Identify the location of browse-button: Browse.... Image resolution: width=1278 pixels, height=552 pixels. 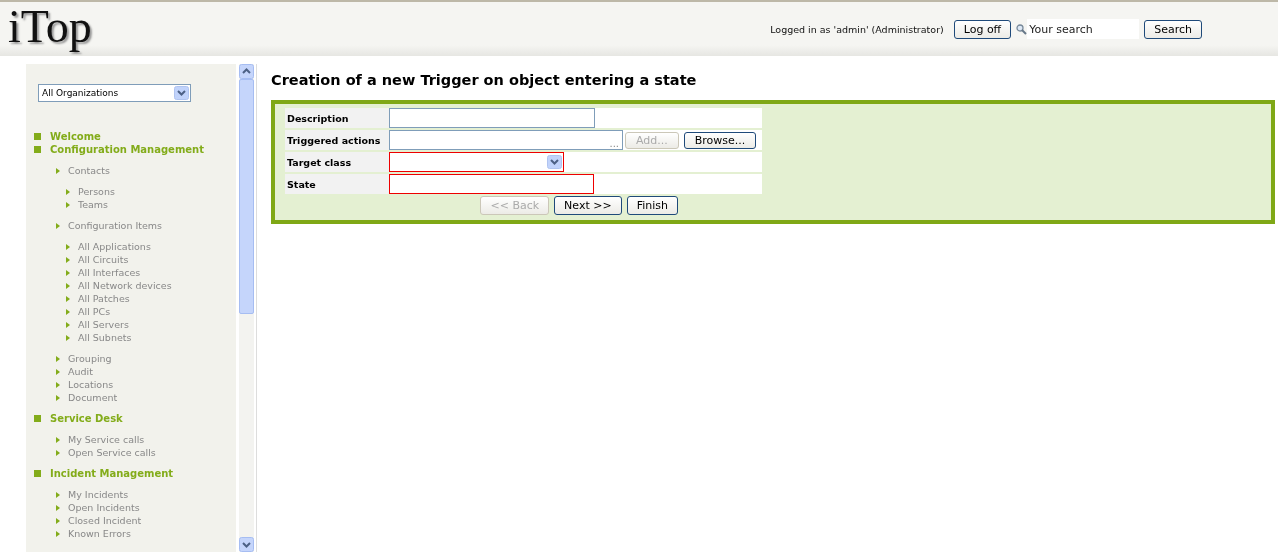
(720, 140).